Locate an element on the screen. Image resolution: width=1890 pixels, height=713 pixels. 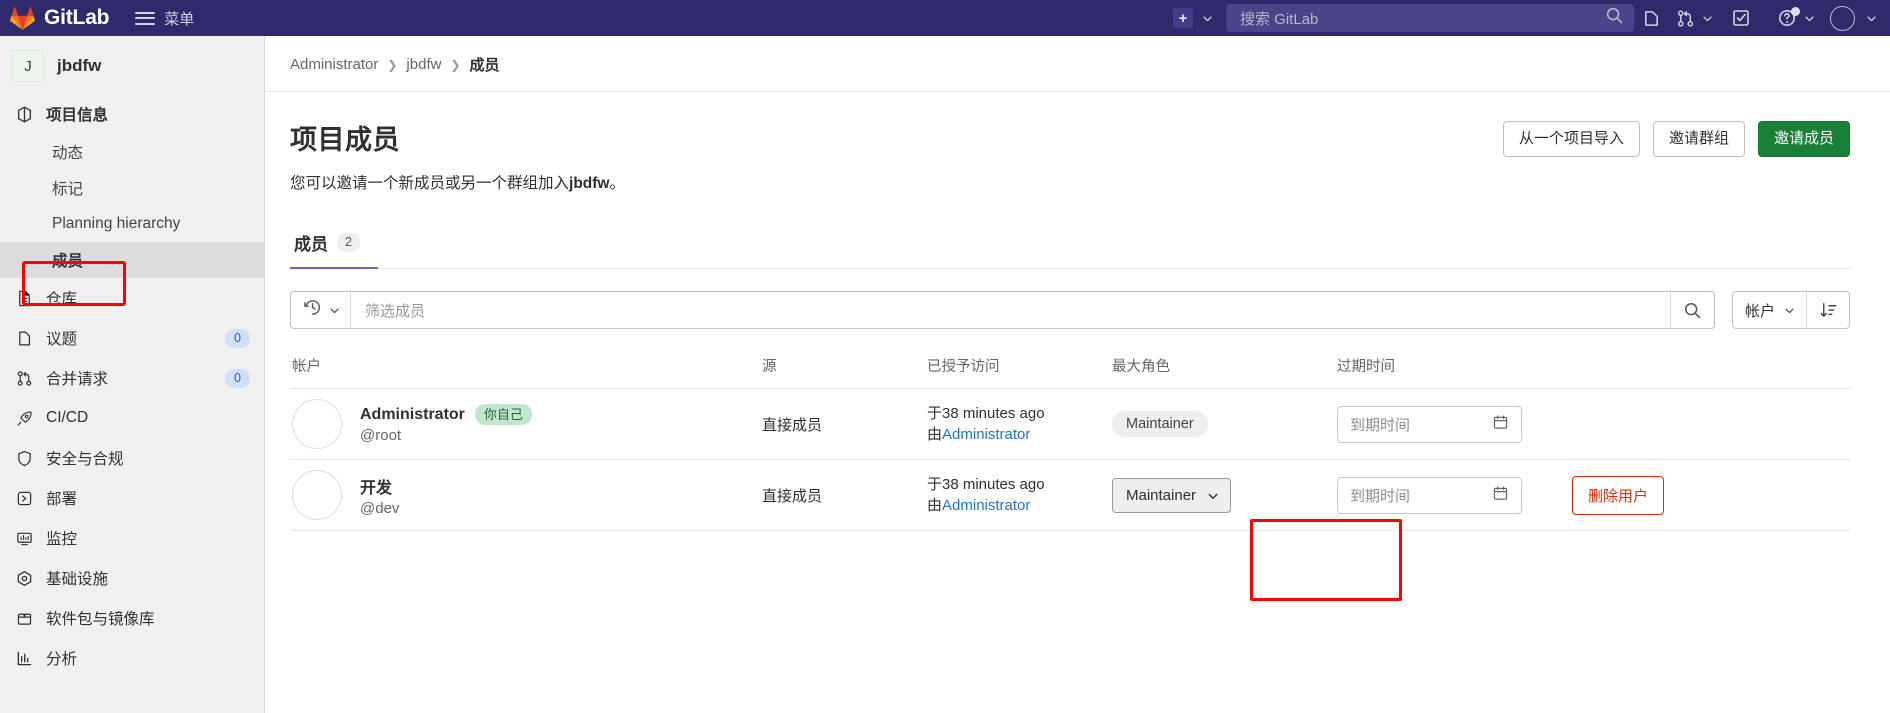
filter-members-input: 筛选成员 is located at coordinates (1010, 310).